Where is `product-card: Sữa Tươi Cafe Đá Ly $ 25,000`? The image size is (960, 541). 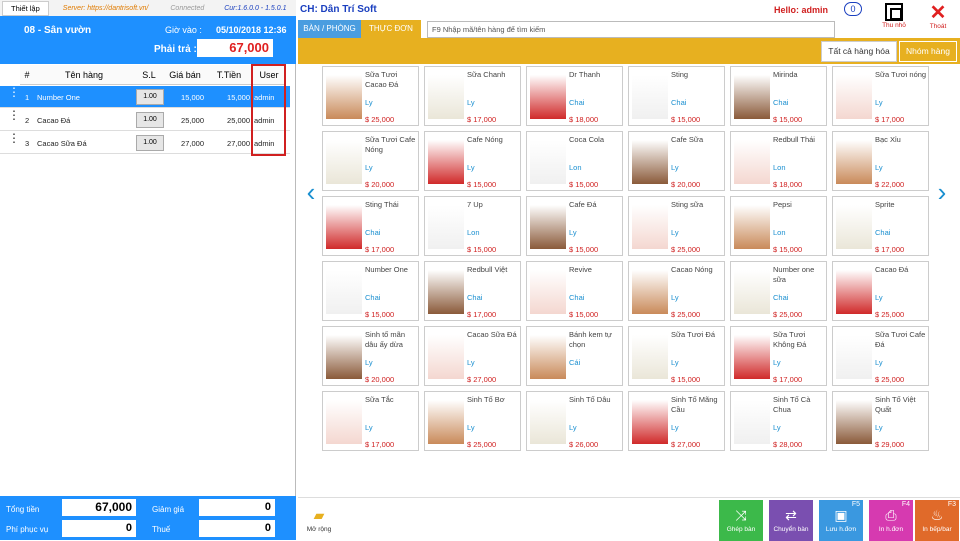
product-card: Sữa Tươi Cafe Đá Ly $ 25,000 is located at coordinates (880, 356).